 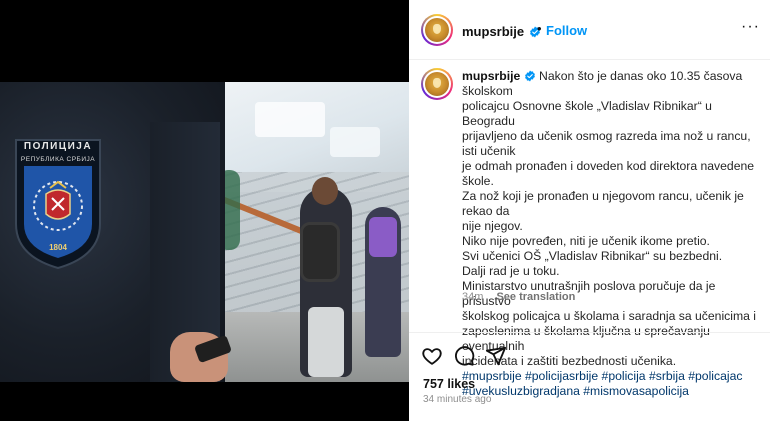 What do you see at coordinates (529, 76) in the screenshot?
I see `verified-icon` at bounding box center [529, 76].